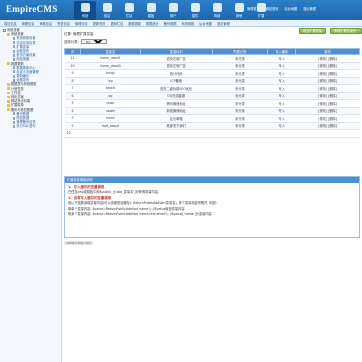 The image size is (362, 362). Describe the element at coordinates (110, 103) in the screenshot. I see `cell-name: tewb` at that location.